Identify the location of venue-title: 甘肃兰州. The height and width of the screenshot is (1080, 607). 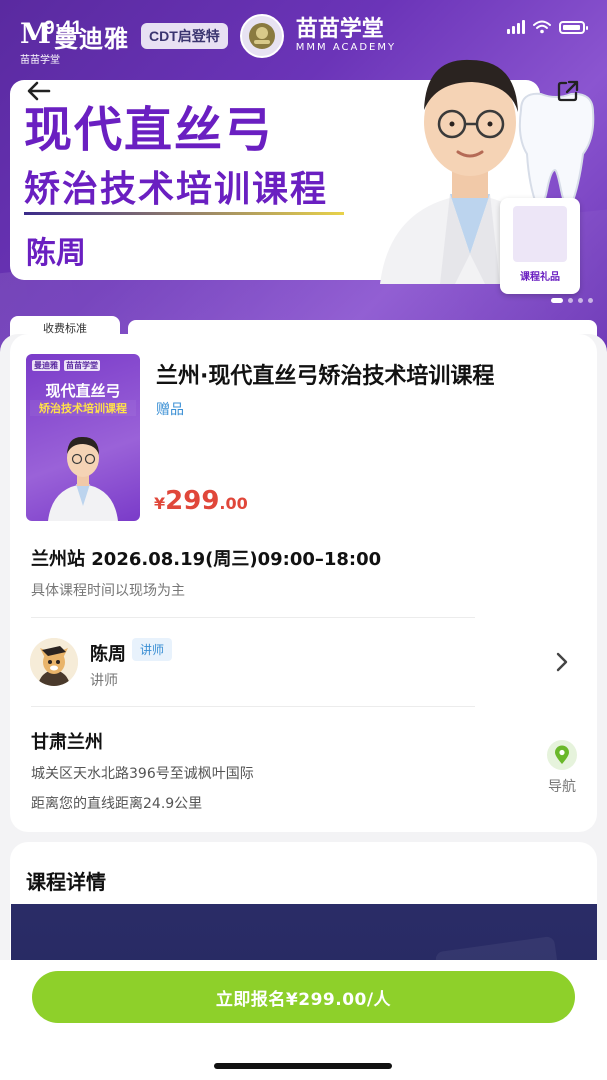
(67, 742).